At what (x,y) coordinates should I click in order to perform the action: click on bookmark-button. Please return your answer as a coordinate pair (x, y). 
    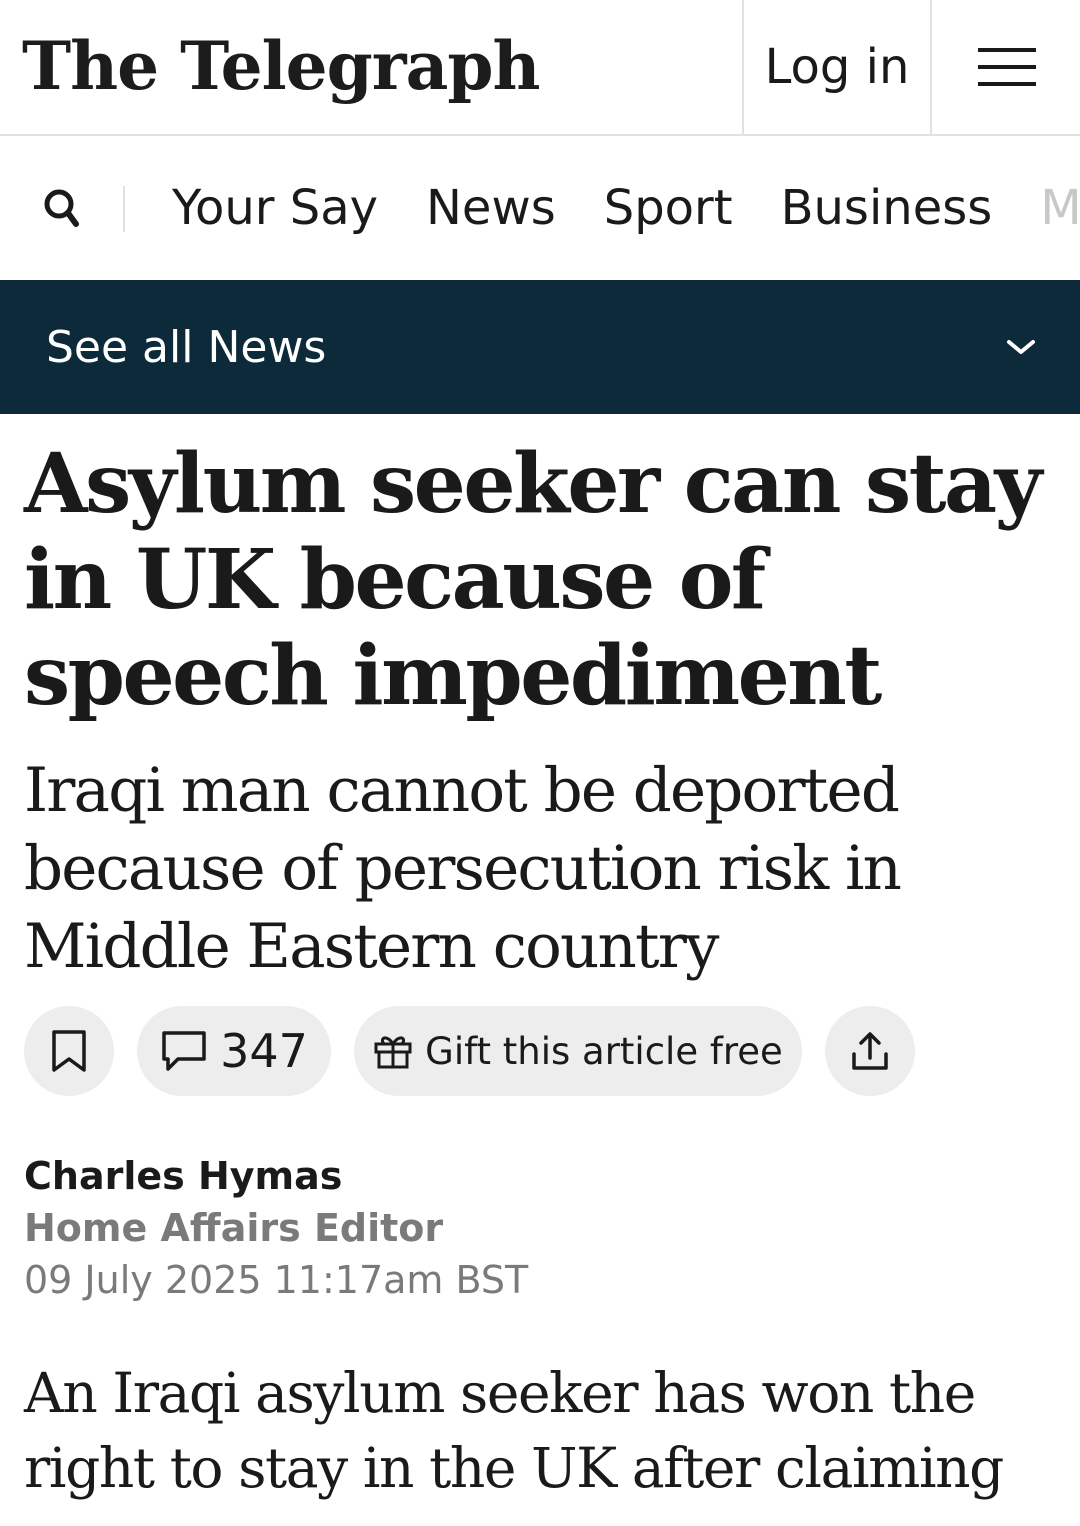
    Looking at the image, I should click on (69, 1051).